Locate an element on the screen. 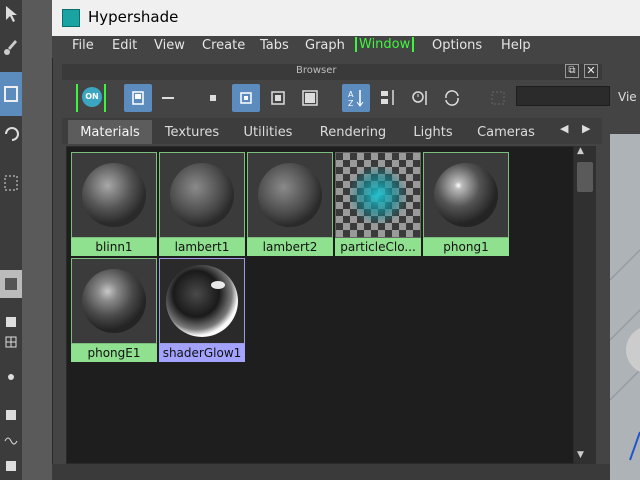 The width and height of the screenshot is (640, 480). list-view-icon is located at coordinates (168, 98).